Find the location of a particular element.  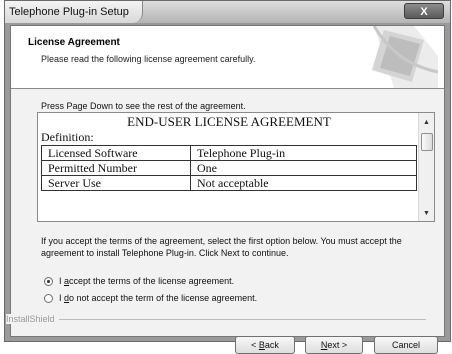

wizard-banner-icon is located at coordinates (405, 57).